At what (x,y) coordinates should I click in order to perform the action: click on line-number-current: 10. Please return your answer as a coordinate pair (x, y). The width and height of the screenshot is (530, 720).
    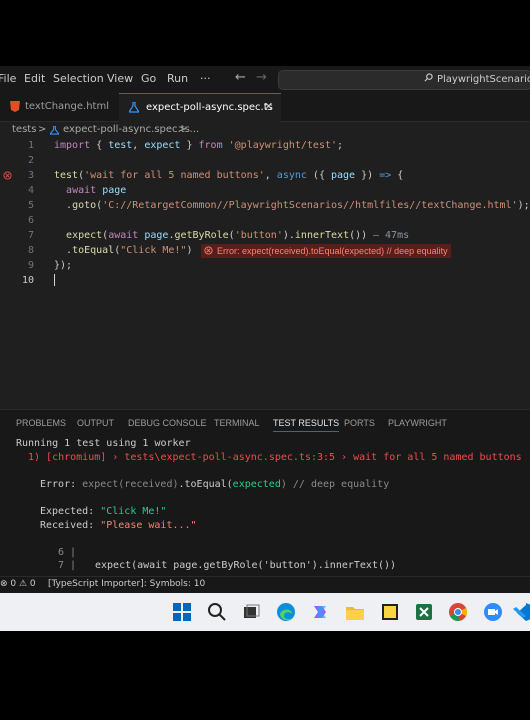
    Looking at the image, I should click on (27, 280).